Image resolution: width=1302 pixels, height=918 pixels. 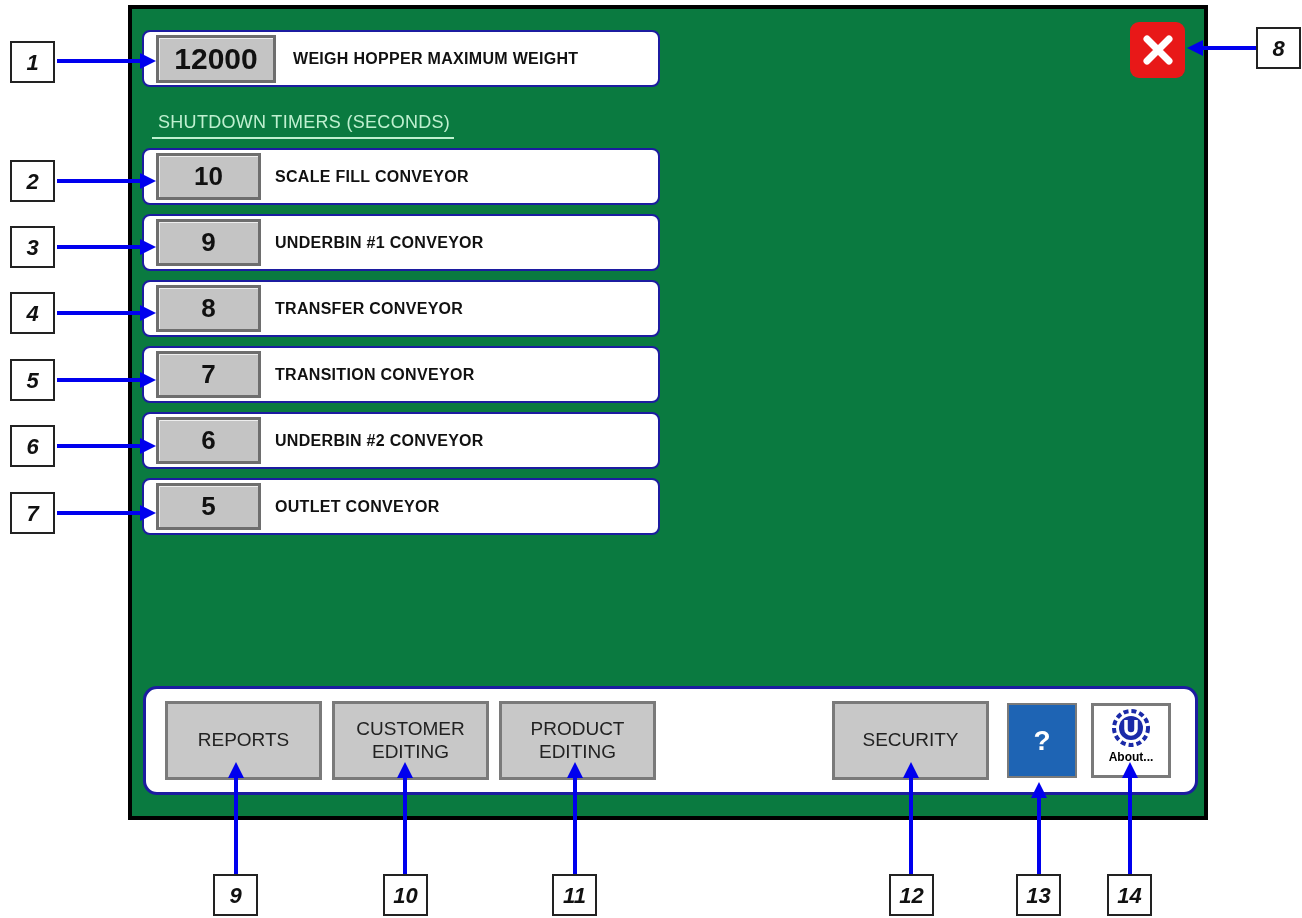 I want to click on callout-label: 5, so click(x=32, y=380).